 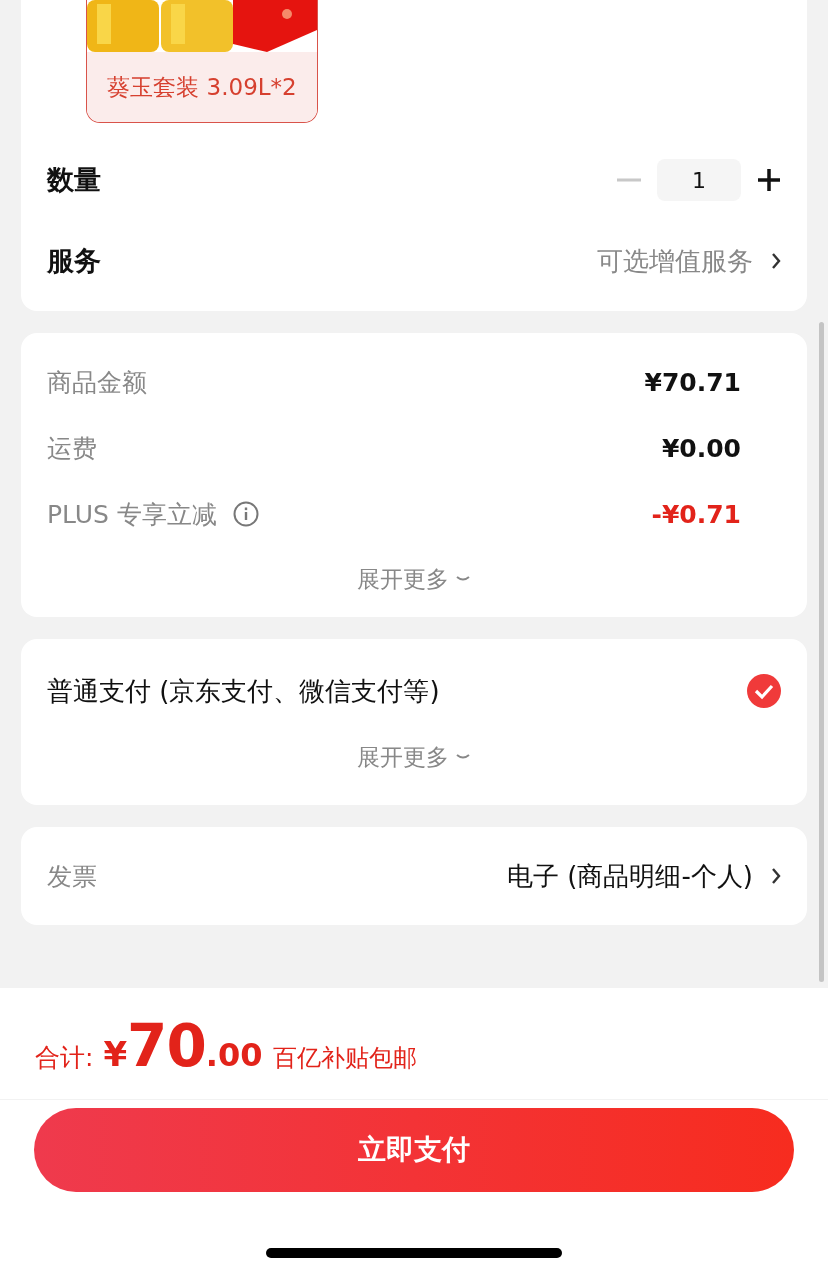 What do you see at coordinates (234, 1055) in the screenshot?
I see `total-decimals: .00` at bounding box center [234, 1055].